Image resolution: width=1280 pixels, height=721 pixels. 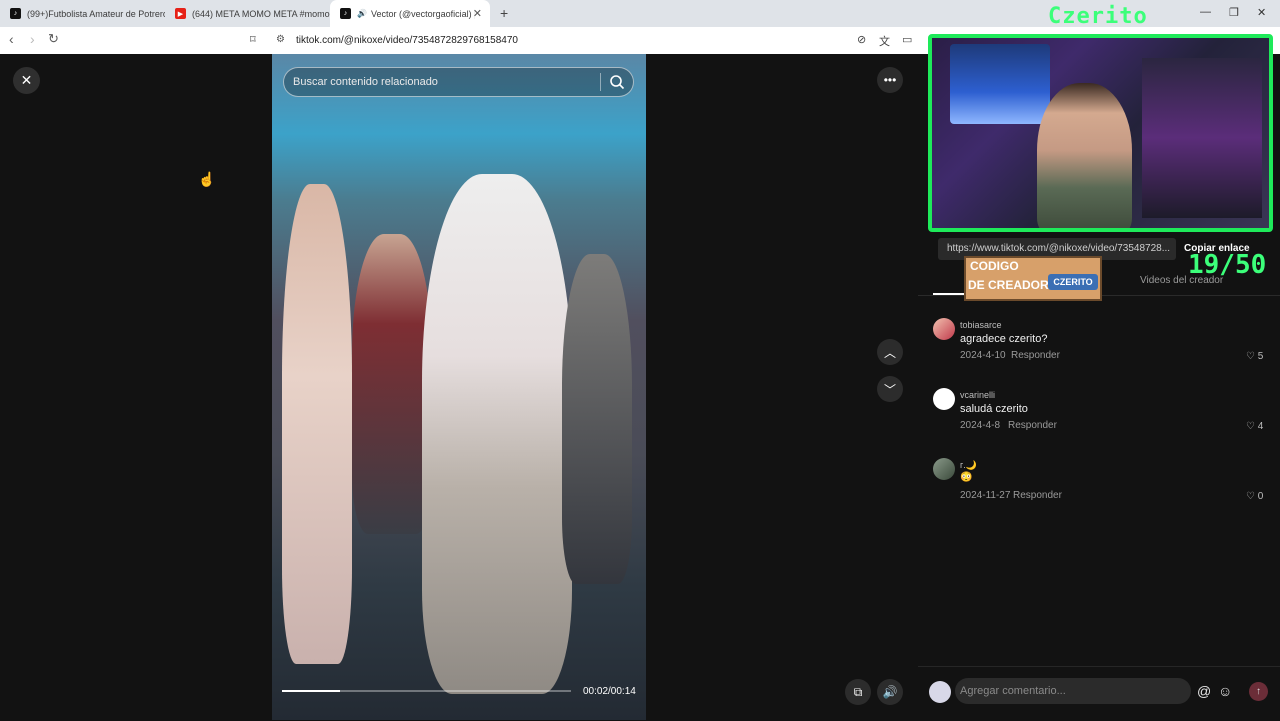 I want to click on comment-user: ᴦ.🌙, so click(x=968, y=465).